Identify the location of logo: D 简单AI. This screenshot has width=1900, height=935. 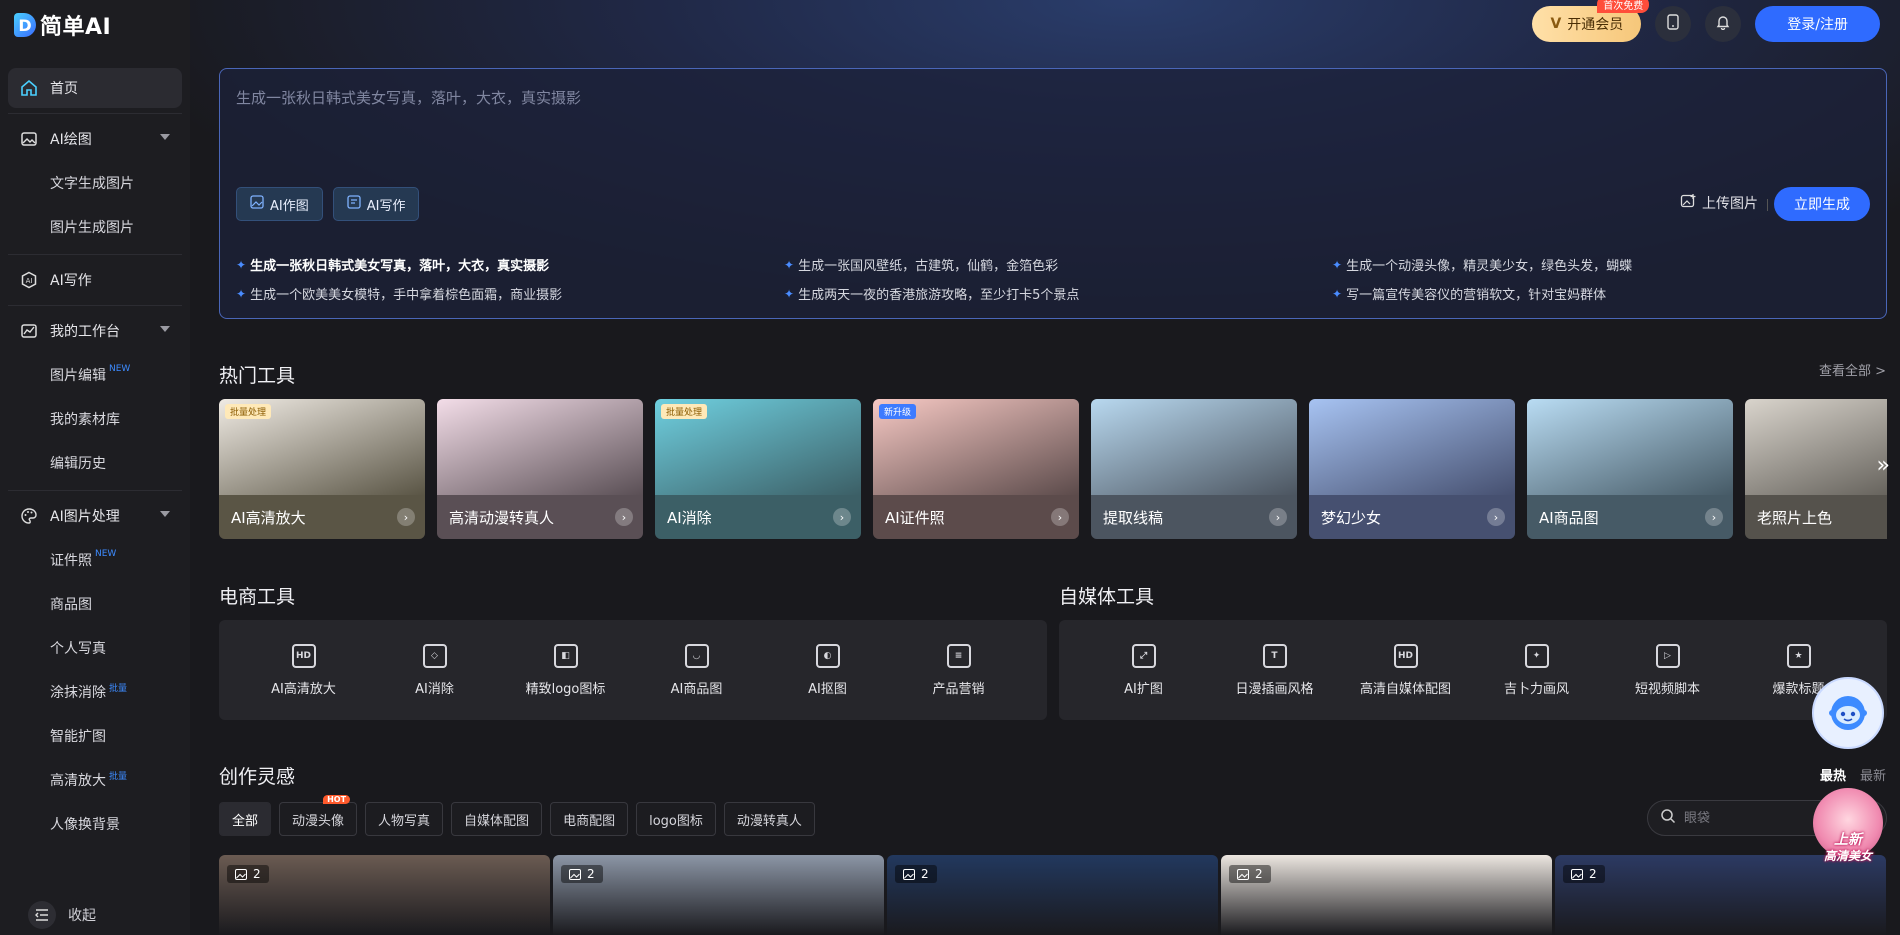
(62, 25).